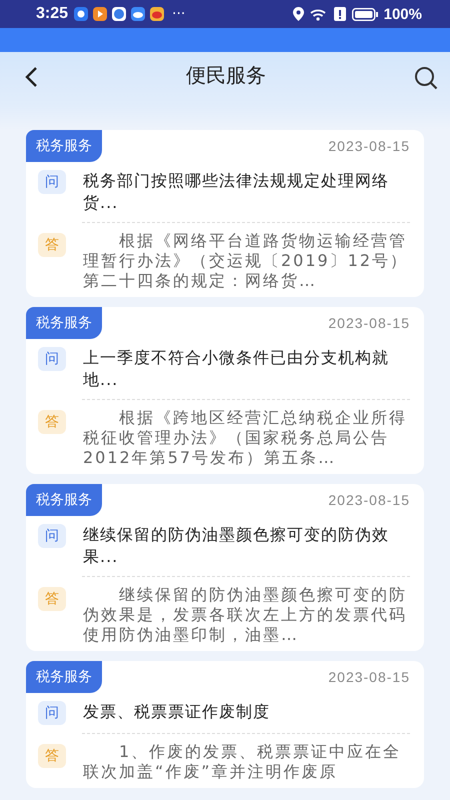 Image resolution: width=450 pixels, height=800 pixels. Describe the element at coordinates (177, 712) in the screenshot. I see `question-text: 发票、税票票证作废制度` at that location.